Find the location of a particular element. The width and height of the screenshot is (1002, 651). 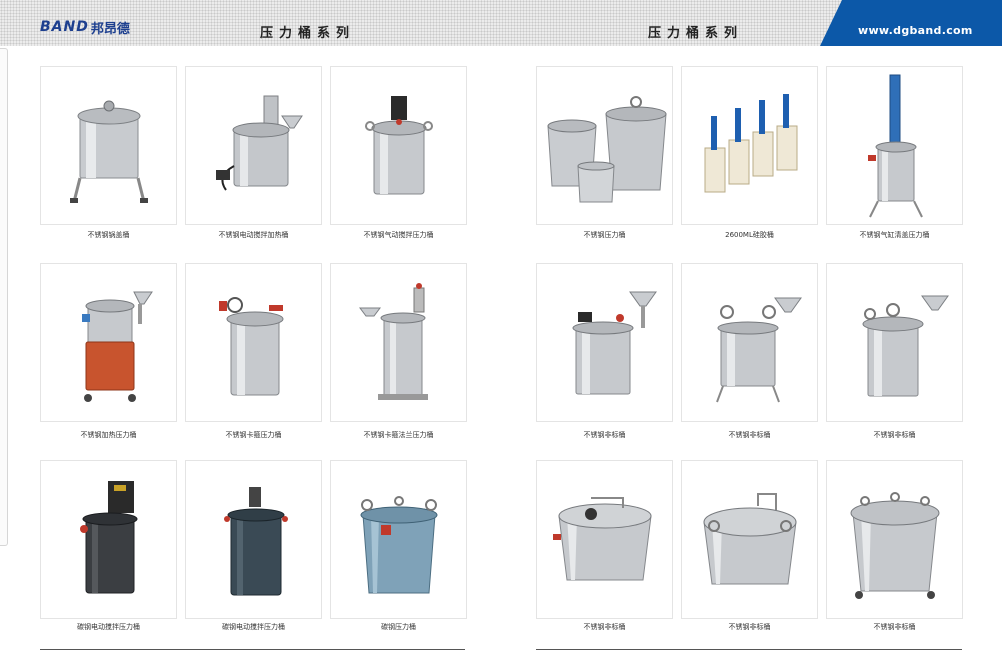

clamp-tank-icon is located at coordinates (250, 345).